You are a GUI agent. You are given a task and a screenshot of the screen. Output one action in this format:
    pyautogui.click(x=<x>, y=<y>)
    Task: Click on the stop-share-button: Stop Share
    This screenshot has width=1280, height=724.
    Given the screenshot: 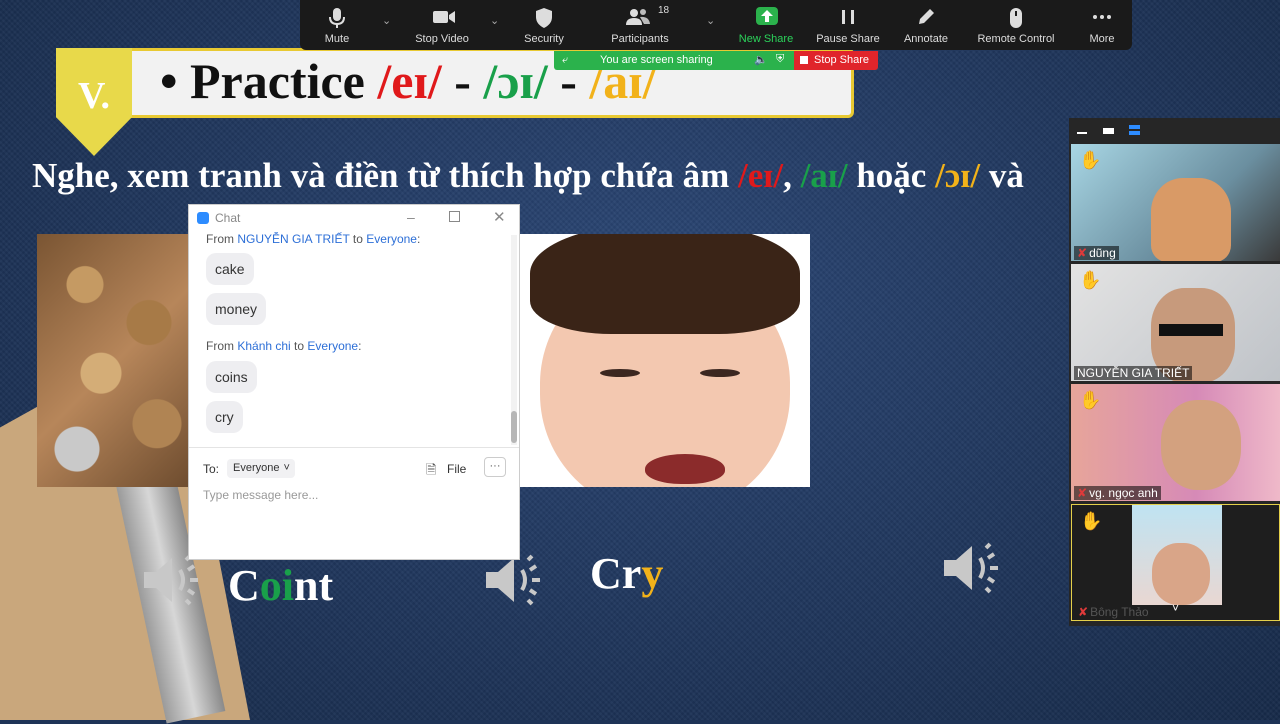 What is the action you would take?
    pyautogui.click(x=836, y=60)
    